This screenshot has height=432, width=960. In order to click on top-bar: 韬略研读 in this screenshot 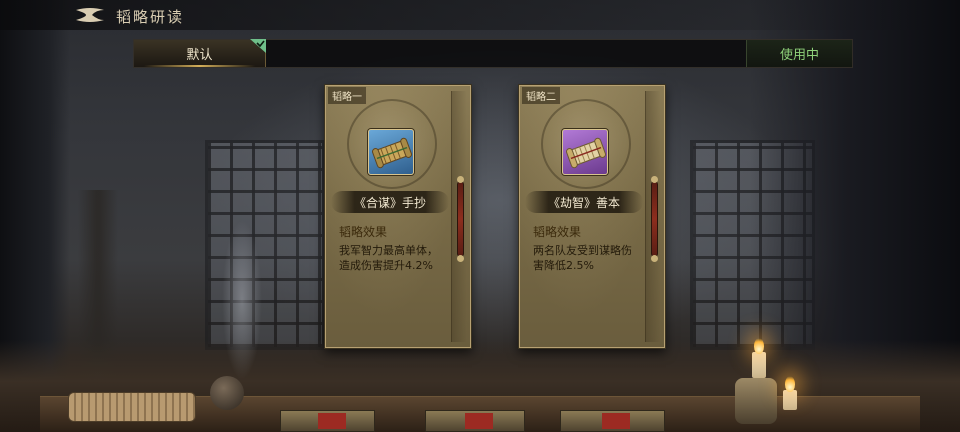, I will do `click(480, 15)`.